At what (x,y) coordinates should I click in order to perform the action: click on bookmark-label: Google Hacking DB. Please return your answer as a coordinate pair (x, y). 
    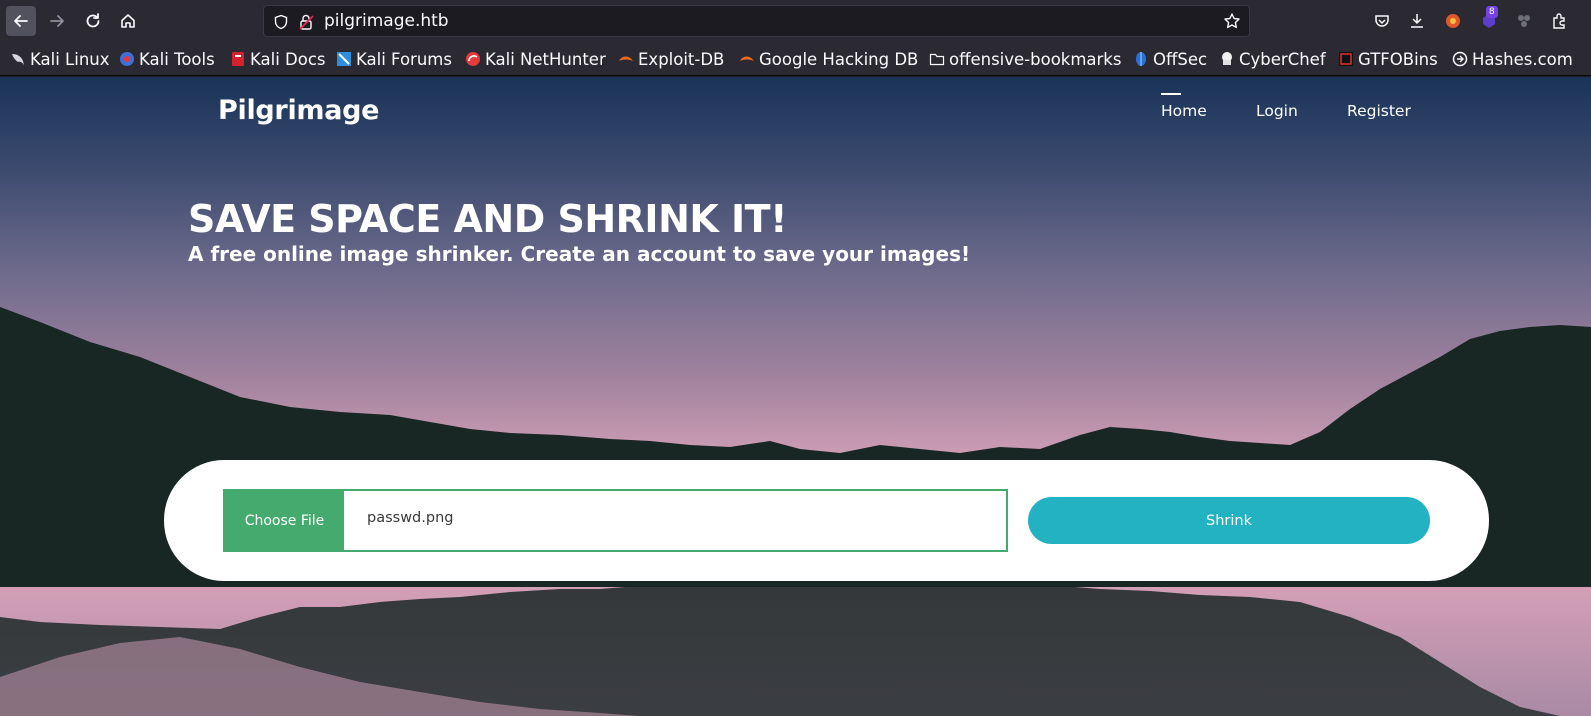
    Looking at the image, I should click on (839, 59).